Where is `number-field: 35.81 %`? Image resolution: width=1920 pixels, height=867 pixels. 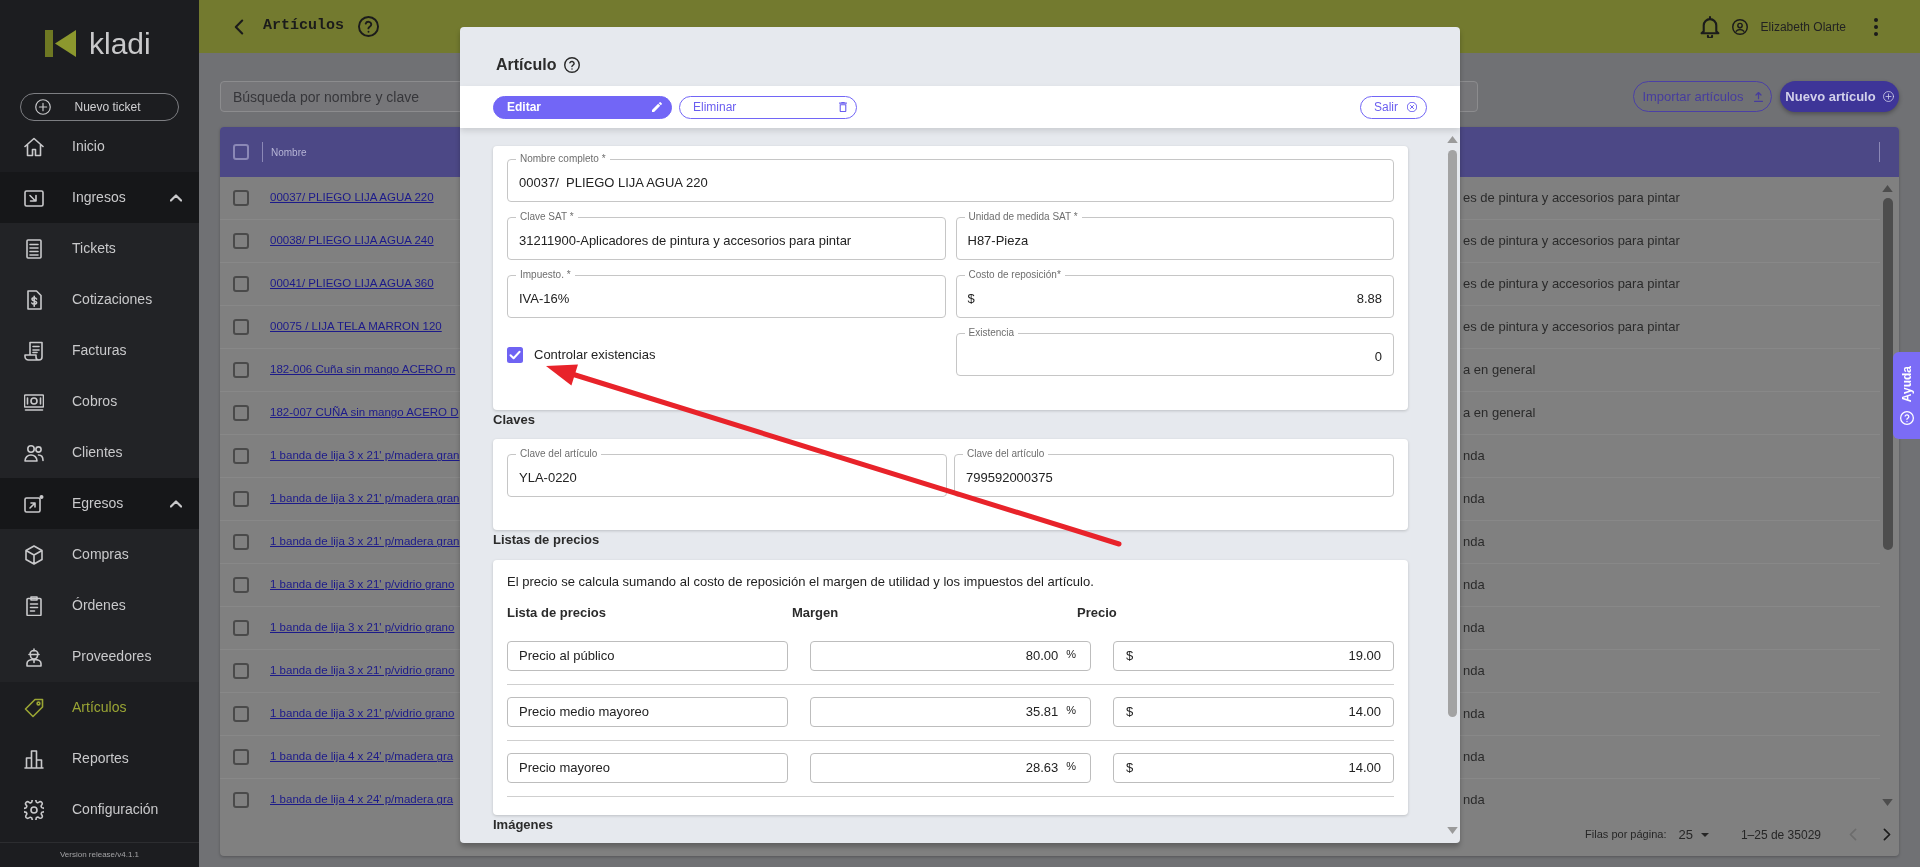 number-field: 35.81 % is located at coordinates (950, 712).